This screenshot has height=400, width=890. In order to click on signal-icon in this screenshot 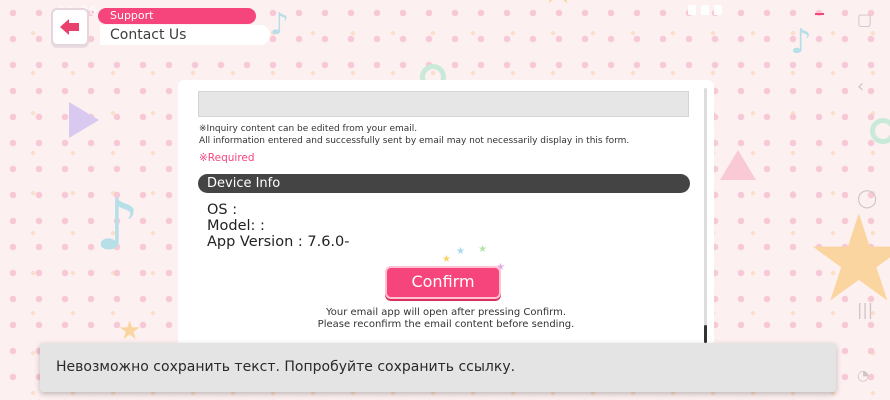, I will do `click(718, 10)`.